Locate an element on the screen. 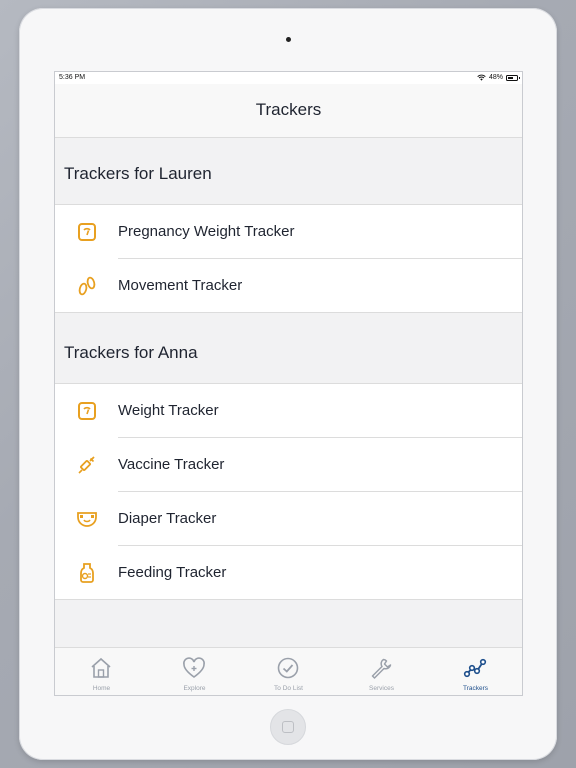  tracker-label: Diaper Tracker is located at coordinates (167, 518).